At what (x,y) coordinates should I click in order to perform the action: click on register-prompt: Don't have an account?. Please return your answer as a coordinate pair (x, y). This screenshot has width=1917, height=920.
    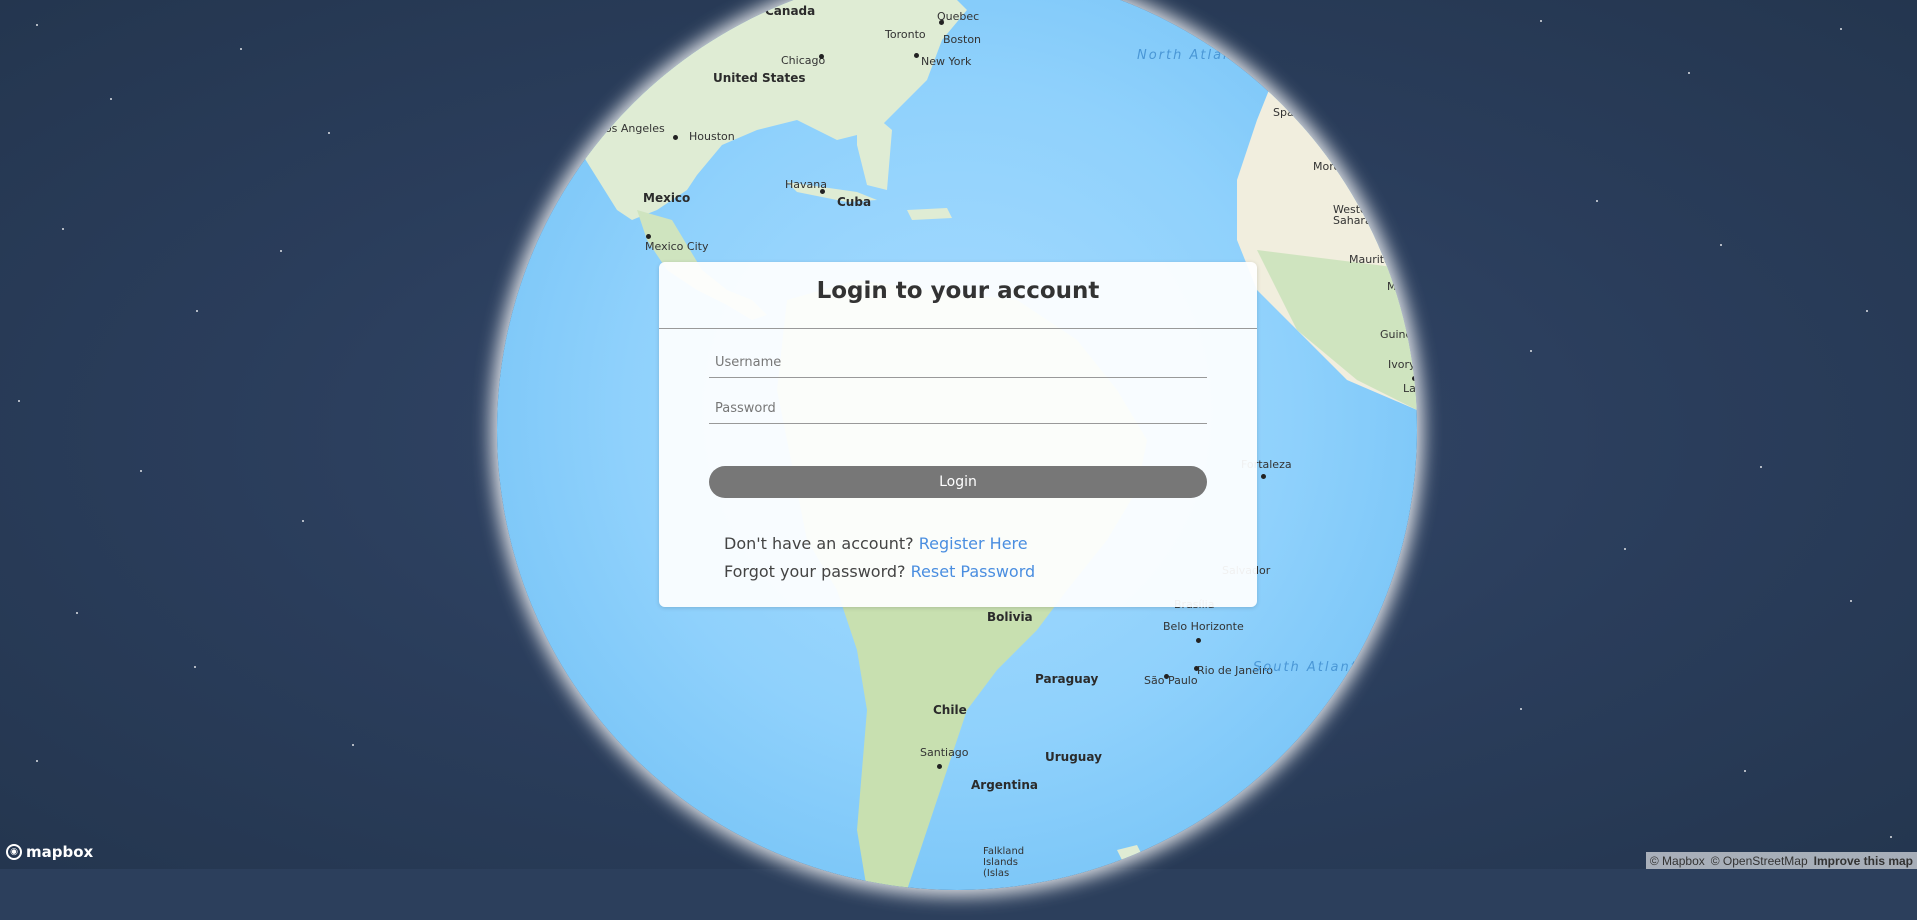
    Looking at the image, I should click on (819, 543).